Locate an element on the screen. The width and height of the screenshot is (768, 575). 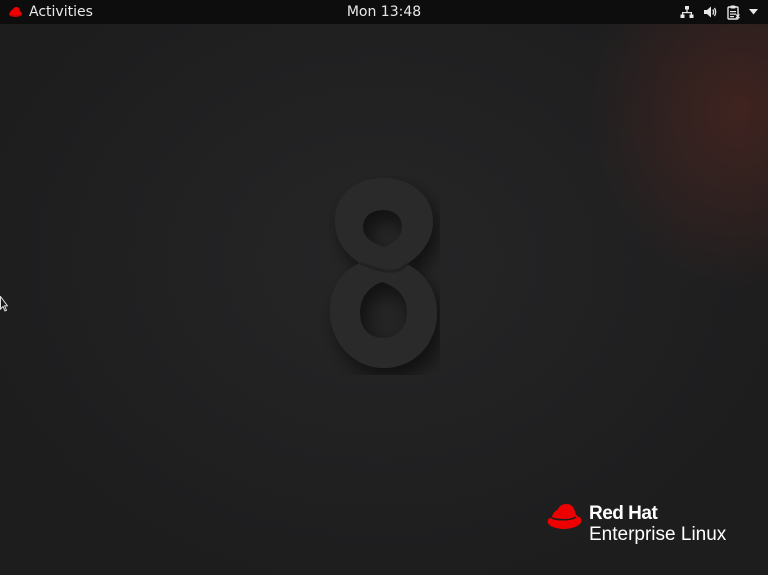
network-wired-icon is located at coordinates (687, 12).